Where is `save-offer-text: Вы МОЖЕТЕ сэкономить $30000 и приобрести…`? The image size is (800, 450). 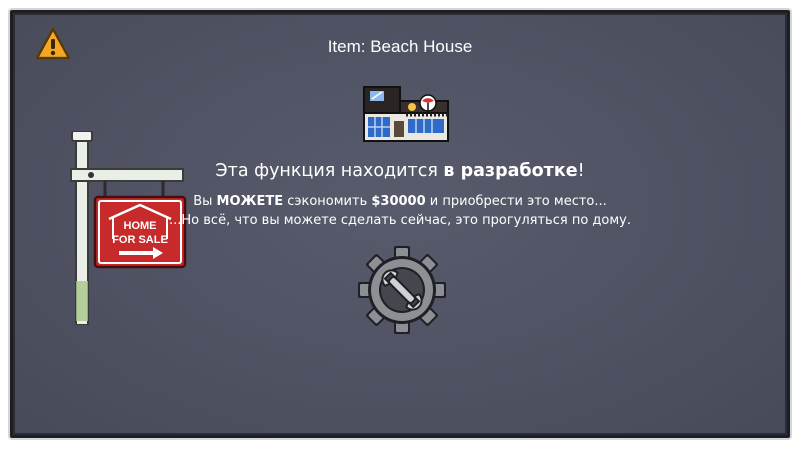
save-offer-text: Вы МОЖЕТЕ сэкономить $30000 и приобрести… is located at coordinates (400, 201).